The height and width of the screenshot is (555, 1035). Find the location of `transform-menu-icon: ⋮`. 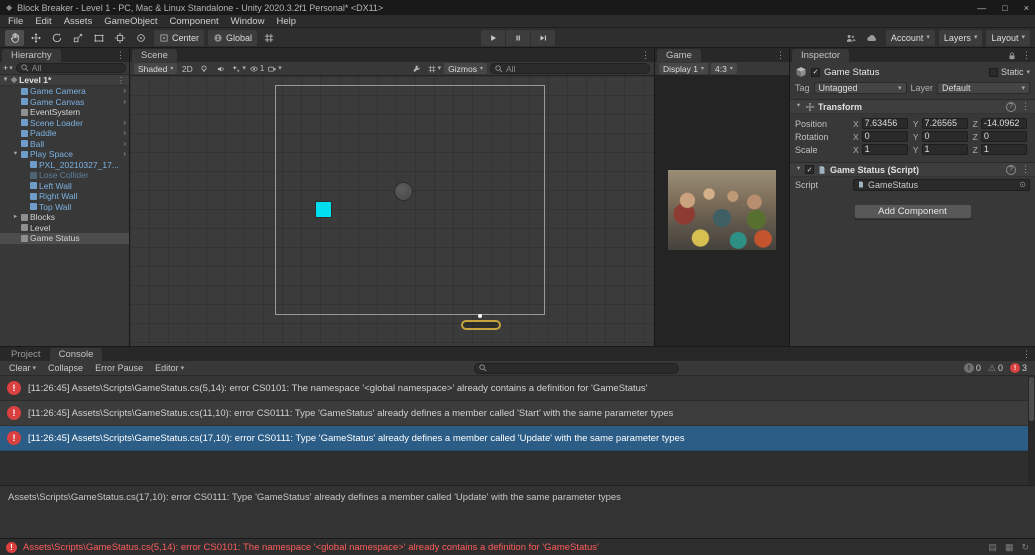

transform-menu-icon: ⋮ is located at coordinates (1025, 106).